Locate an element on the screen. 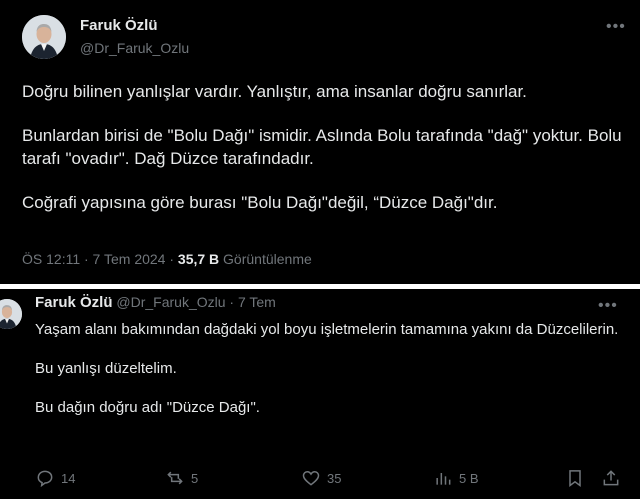 The width and height of the screenshot is (640, 499). repost-count: 5 is located at coordinates (195, 478).